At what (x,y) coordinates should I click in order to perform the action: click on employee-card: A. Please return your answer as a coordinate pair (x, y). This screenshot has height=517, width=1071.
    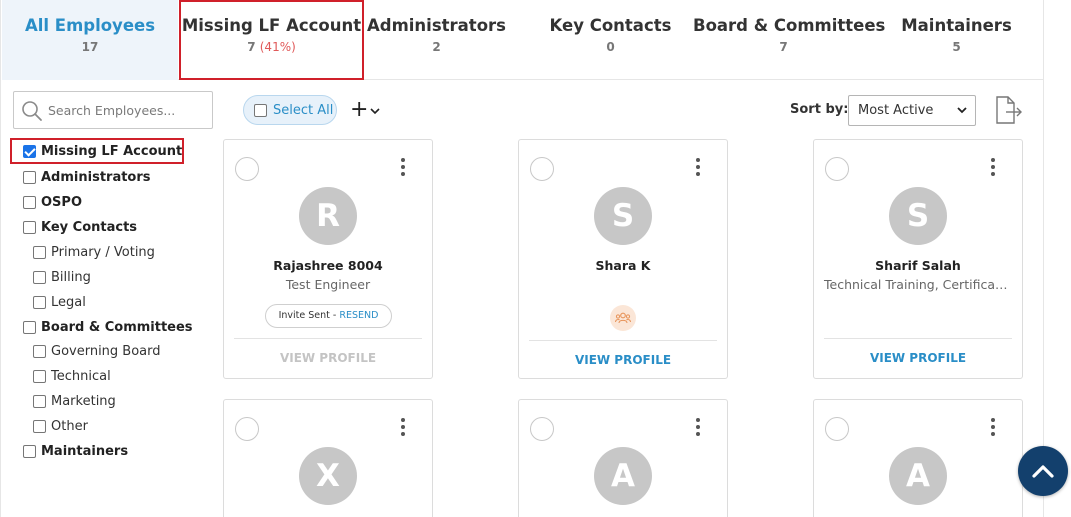
    Looking at the image, I should click on (623, 458).